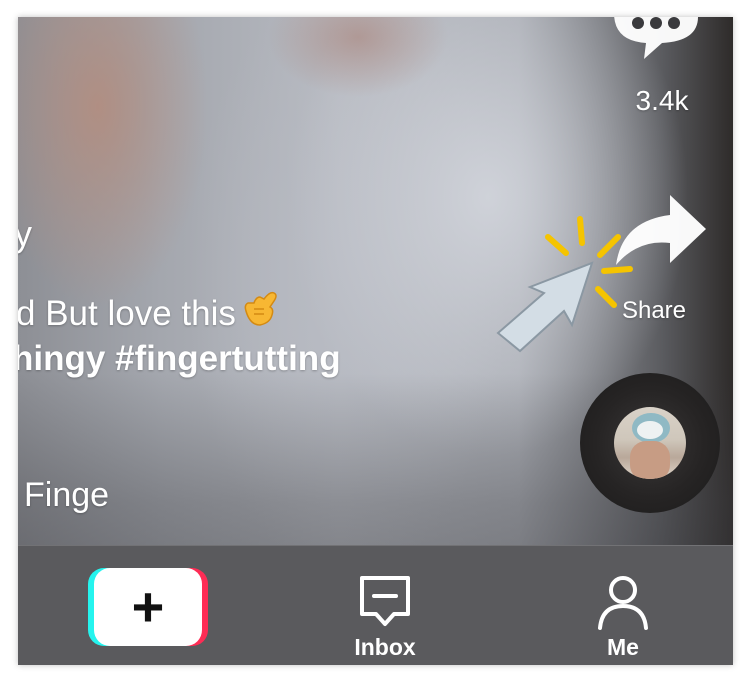 This screenshot has height=682, width=751. I want to click on nav-me: Me, so click(623, 620).